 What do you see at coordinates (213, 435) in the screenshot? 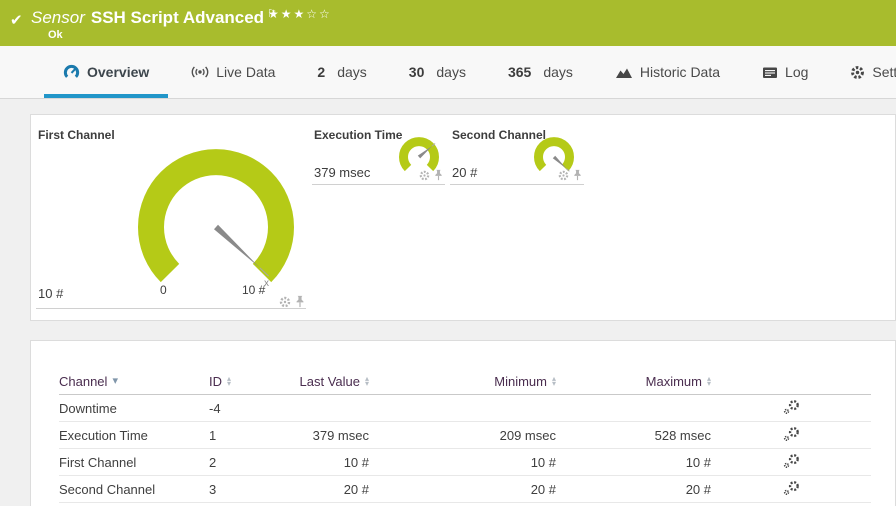
I see `channel-id: 1` at bounding box center [213, 435].